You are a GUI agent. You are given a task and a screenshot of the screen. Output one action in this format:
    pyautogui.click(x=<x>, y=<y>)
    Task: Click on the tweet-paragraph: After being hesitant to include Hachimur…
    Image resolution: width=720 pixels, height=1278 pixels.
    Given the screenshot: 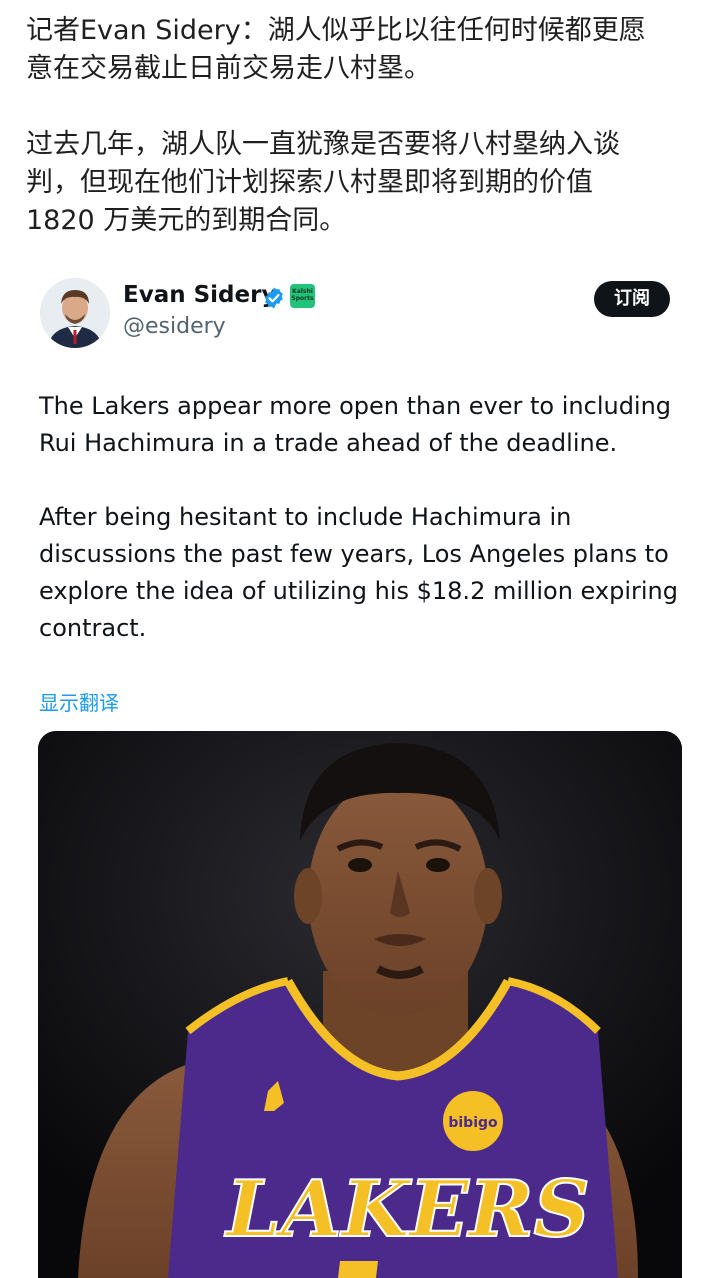 What is the action you would take?
    pyautogui.click(x=358, y=572)
    